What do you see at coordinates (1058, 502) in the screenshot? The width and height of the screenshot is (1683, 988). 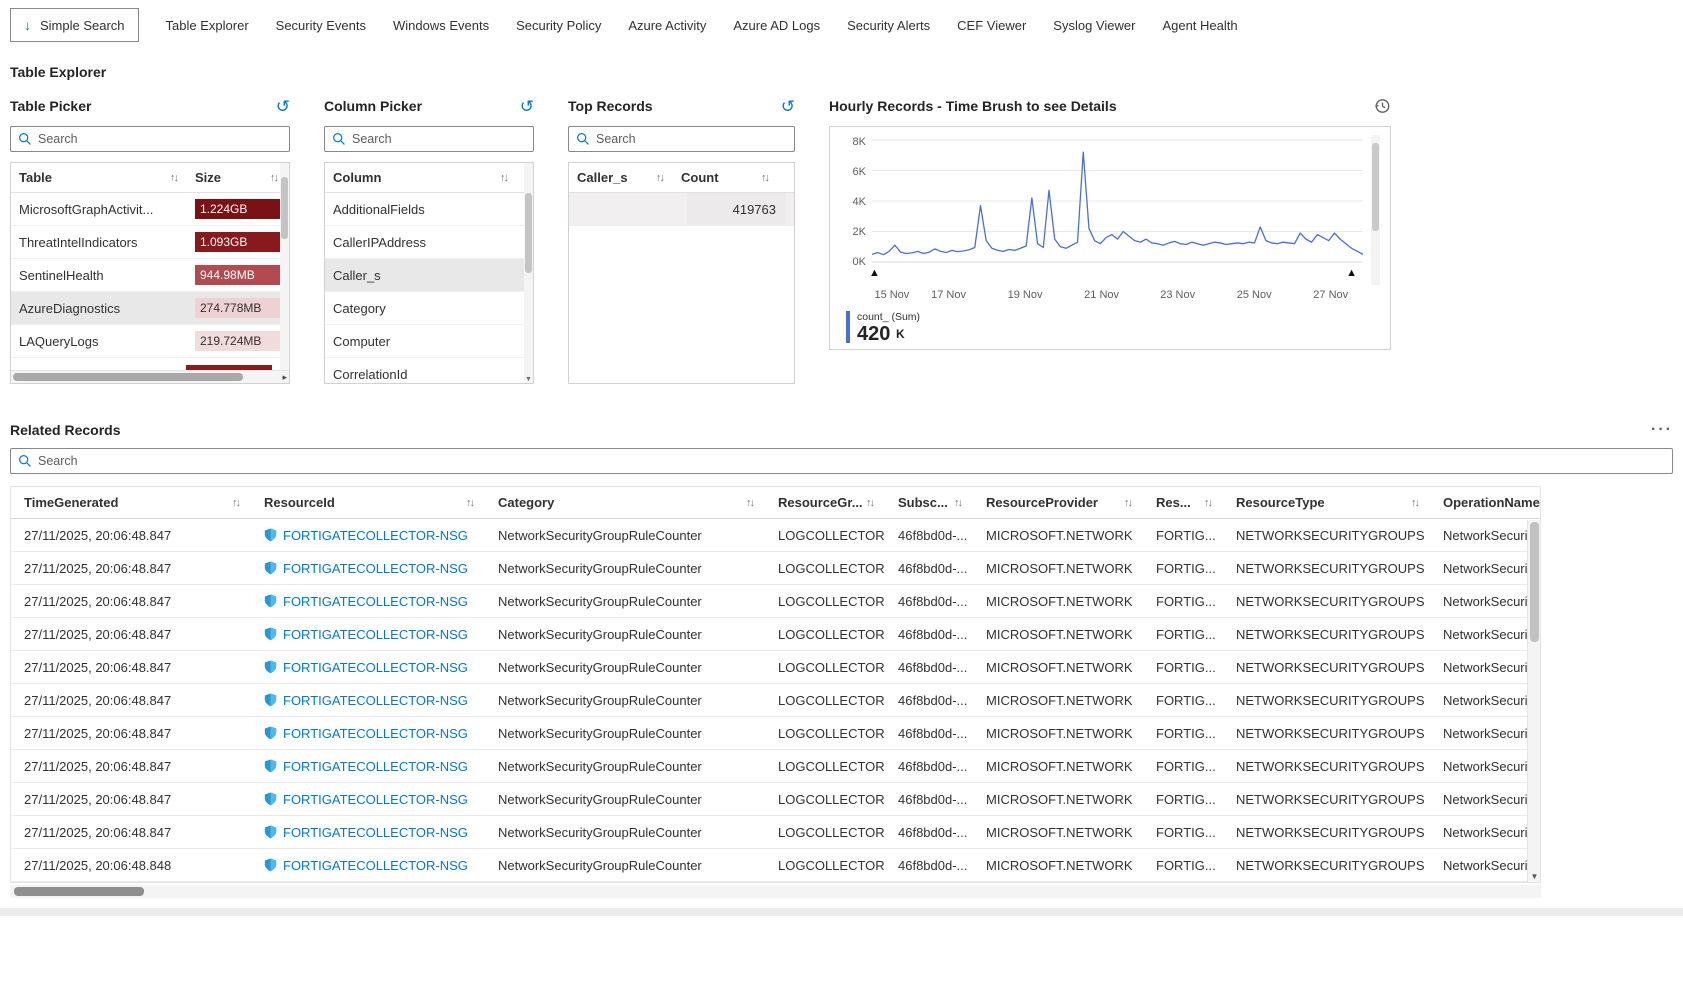 I see `column-header-resourceprovider: ResourceProvider ↑↓` at bounding box center [1058, 502].